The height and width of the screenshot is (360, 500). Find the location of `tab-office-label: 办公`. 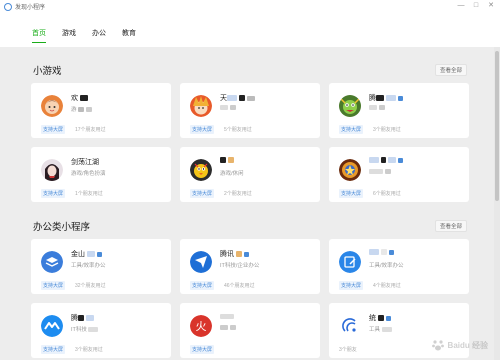

tab-office-label: 办公 is located at coordinates (99, 33).